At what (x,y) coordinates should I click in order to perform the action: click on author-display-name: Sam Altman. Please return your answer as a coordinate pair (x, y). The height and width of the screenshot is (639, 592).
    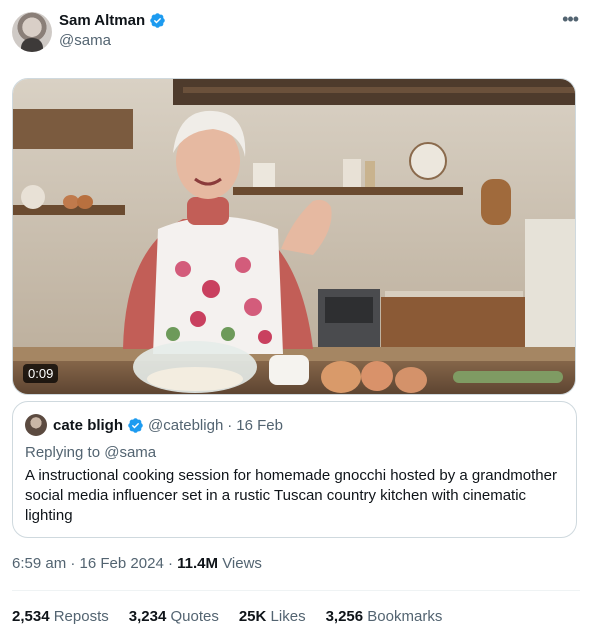
    Looking at the image, I should click on (102, 20).